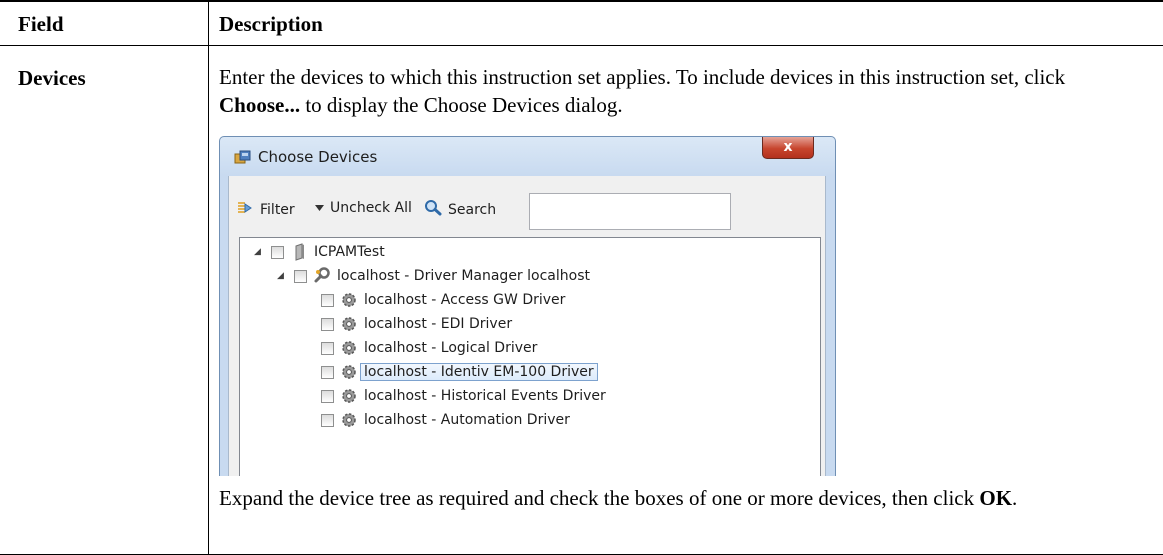 This screenshot has height=555, width=1163. What do you see at coordinates (318, 157) in the screenshot?
I see `dialog-title: Choose Devices` at bounding box center [318, 157].